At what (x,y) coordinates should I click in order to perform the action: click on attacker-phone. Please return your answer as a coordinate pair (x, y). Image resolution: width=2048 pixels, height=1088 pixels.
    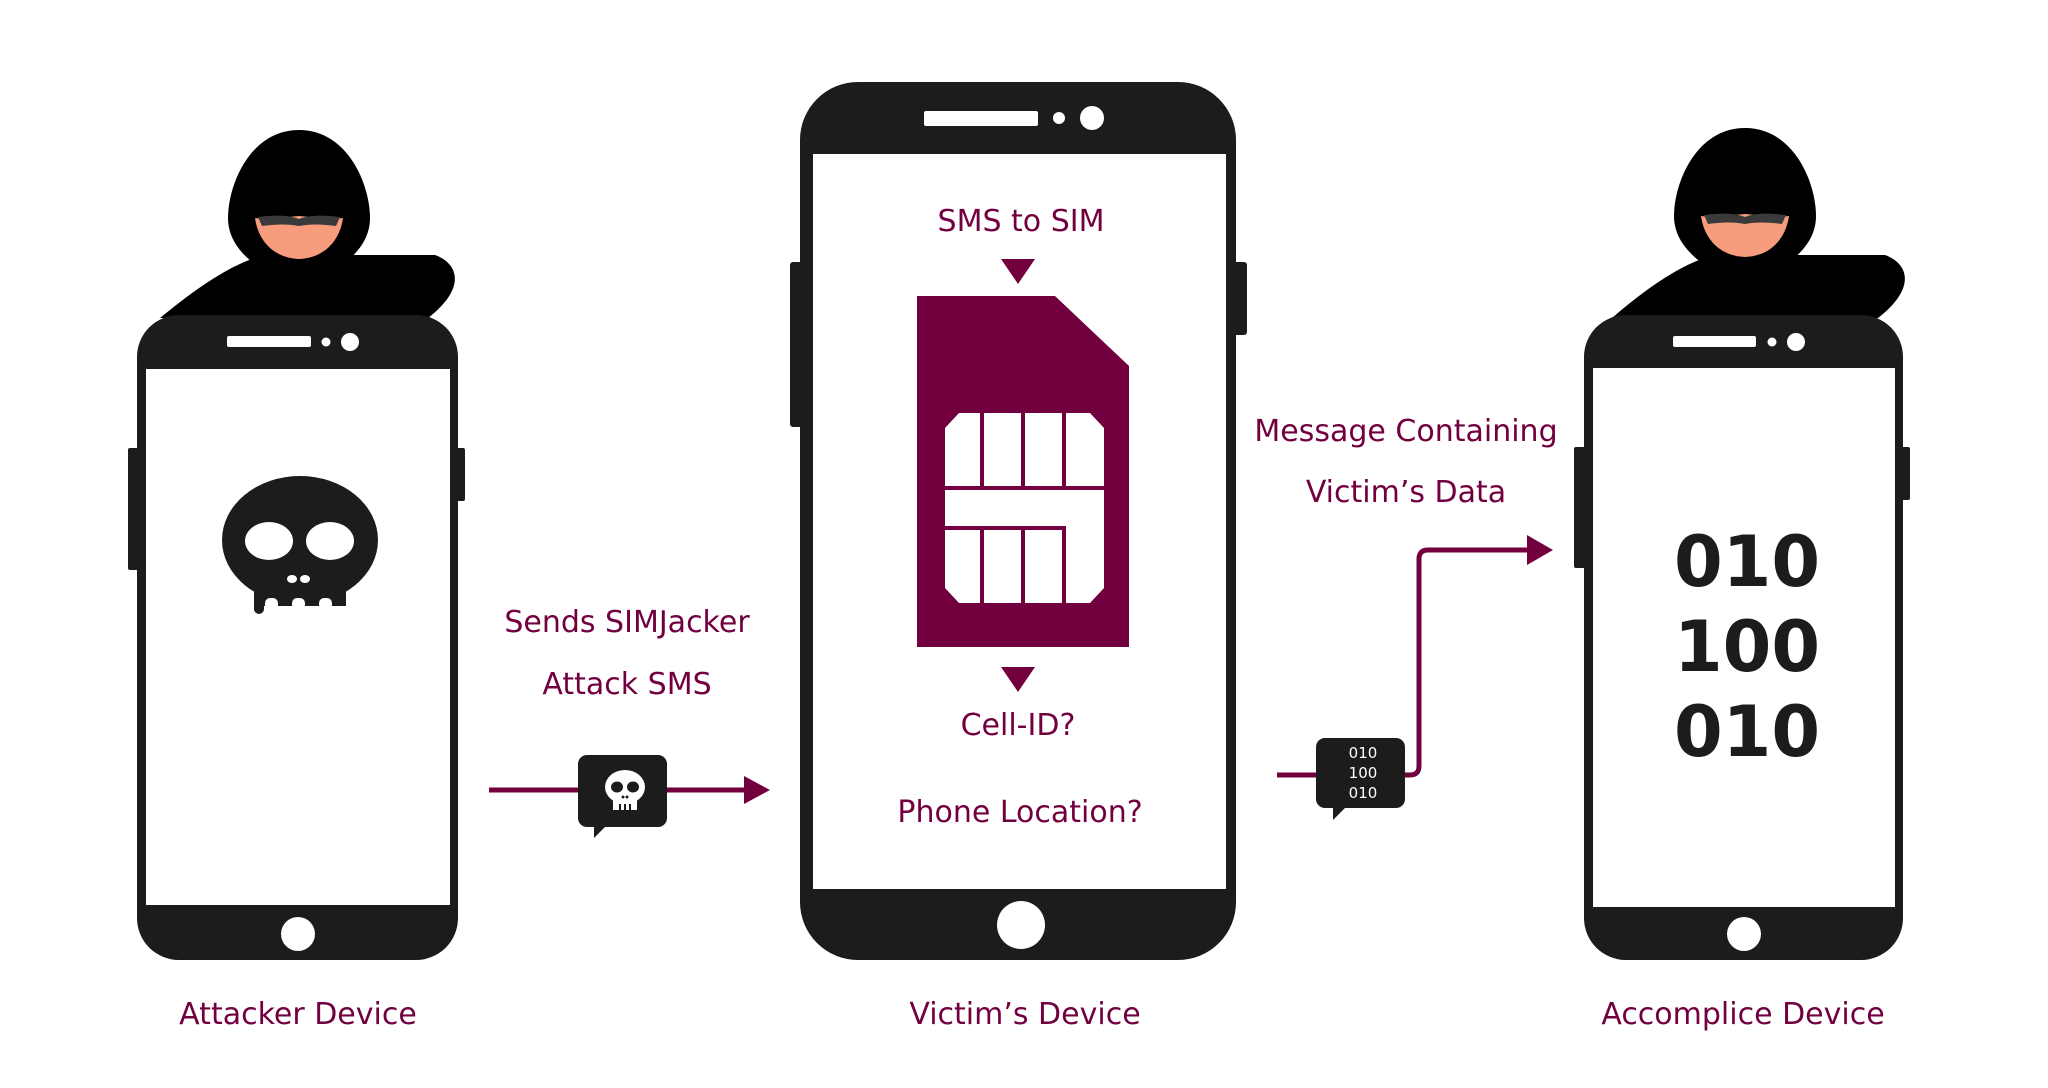
    Looking at the image, I should click on (296, 637).